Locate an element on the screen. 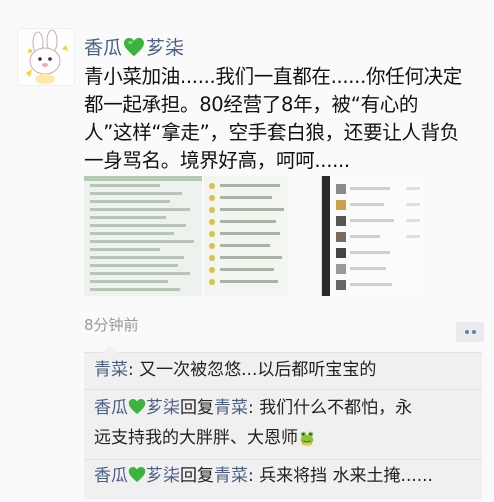 Image resolution: width=494 pixels, height=502 pixels. comment-author: 青菜 is located at coordinates (111, 370).